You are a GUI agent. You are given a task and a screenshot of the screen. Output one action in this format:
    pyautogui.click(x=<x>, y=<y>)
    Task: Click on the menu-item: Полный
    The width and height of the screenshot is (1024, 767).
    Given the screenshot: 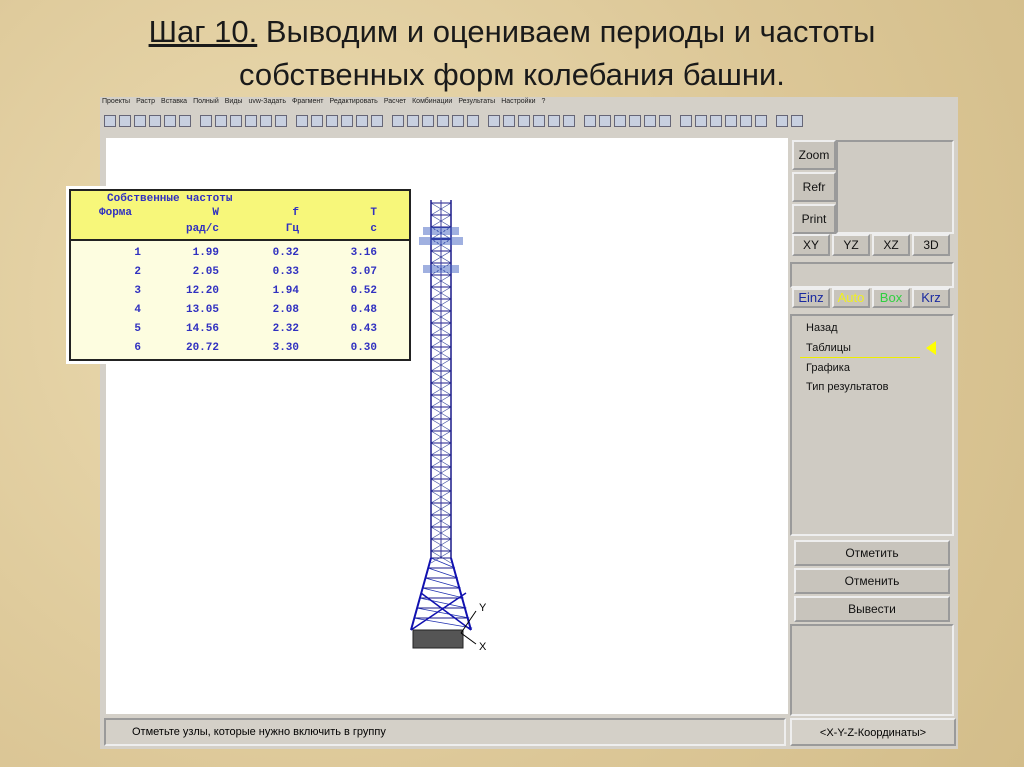 What is the action you would take?
    pyautogui.click(x=206, y=101)
    